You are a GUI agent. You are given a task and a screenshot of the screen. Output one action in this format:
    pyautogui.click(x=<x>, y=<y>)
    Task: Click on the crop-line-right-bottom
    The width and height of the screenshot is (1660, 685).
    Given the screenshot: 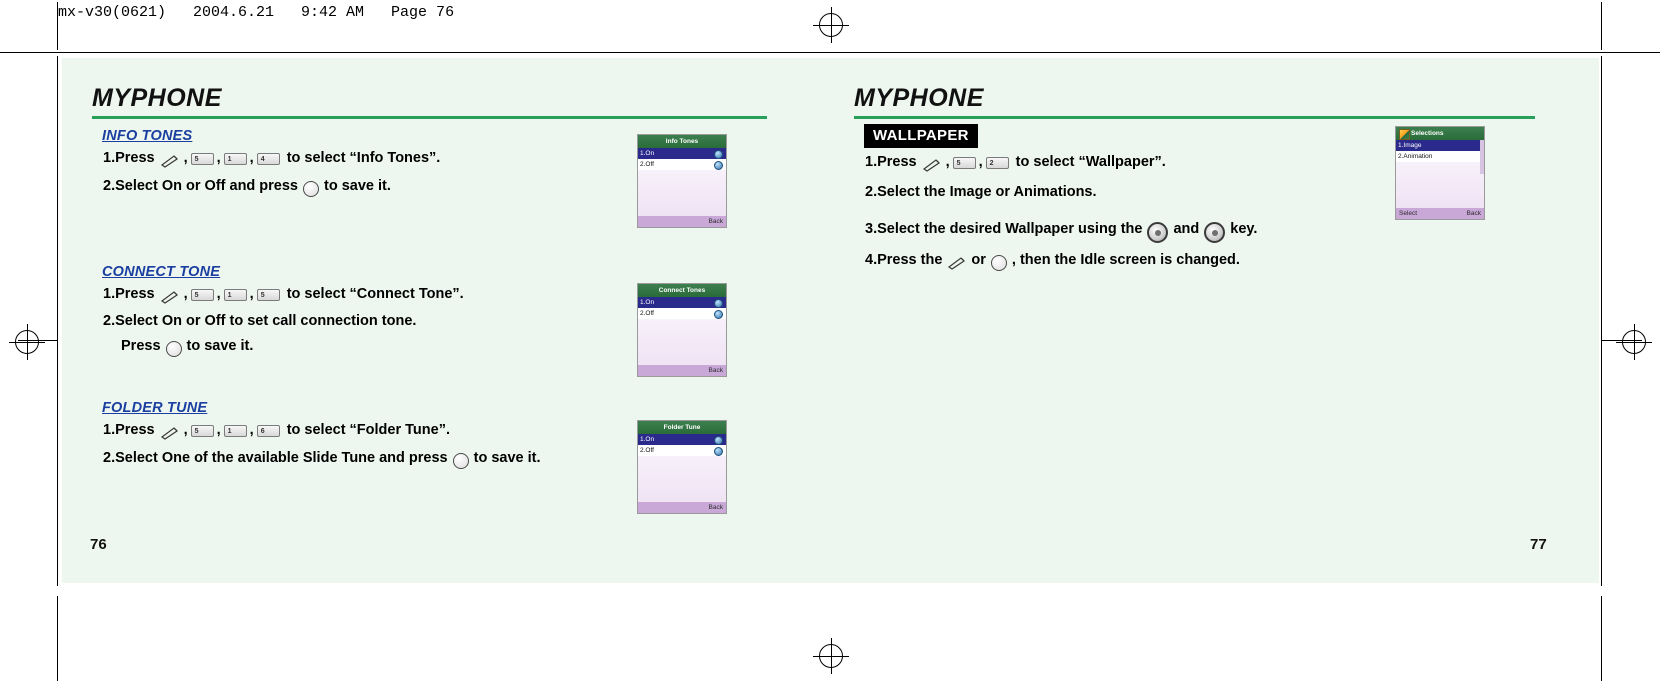 What is the action you would take?
    pyautogui.click(x=1601, y=638)
    